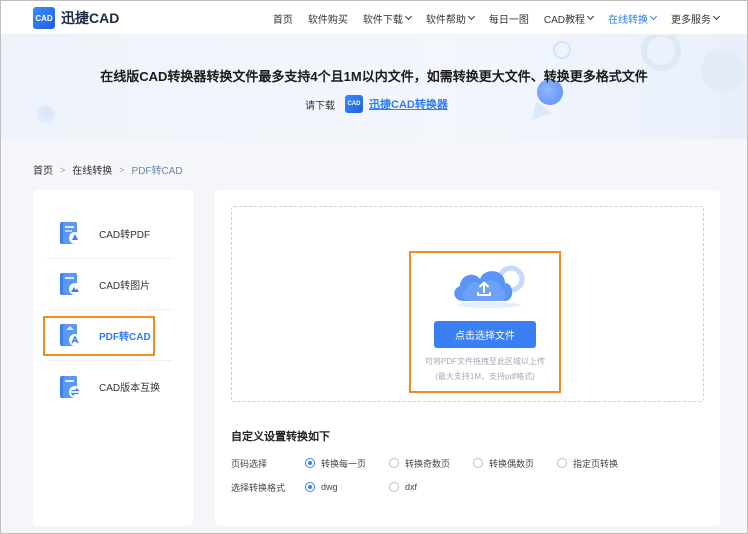 This screenshot has width=748, height=534. I want to click on logo-text: 迅捷CAD, so click(90, 18).